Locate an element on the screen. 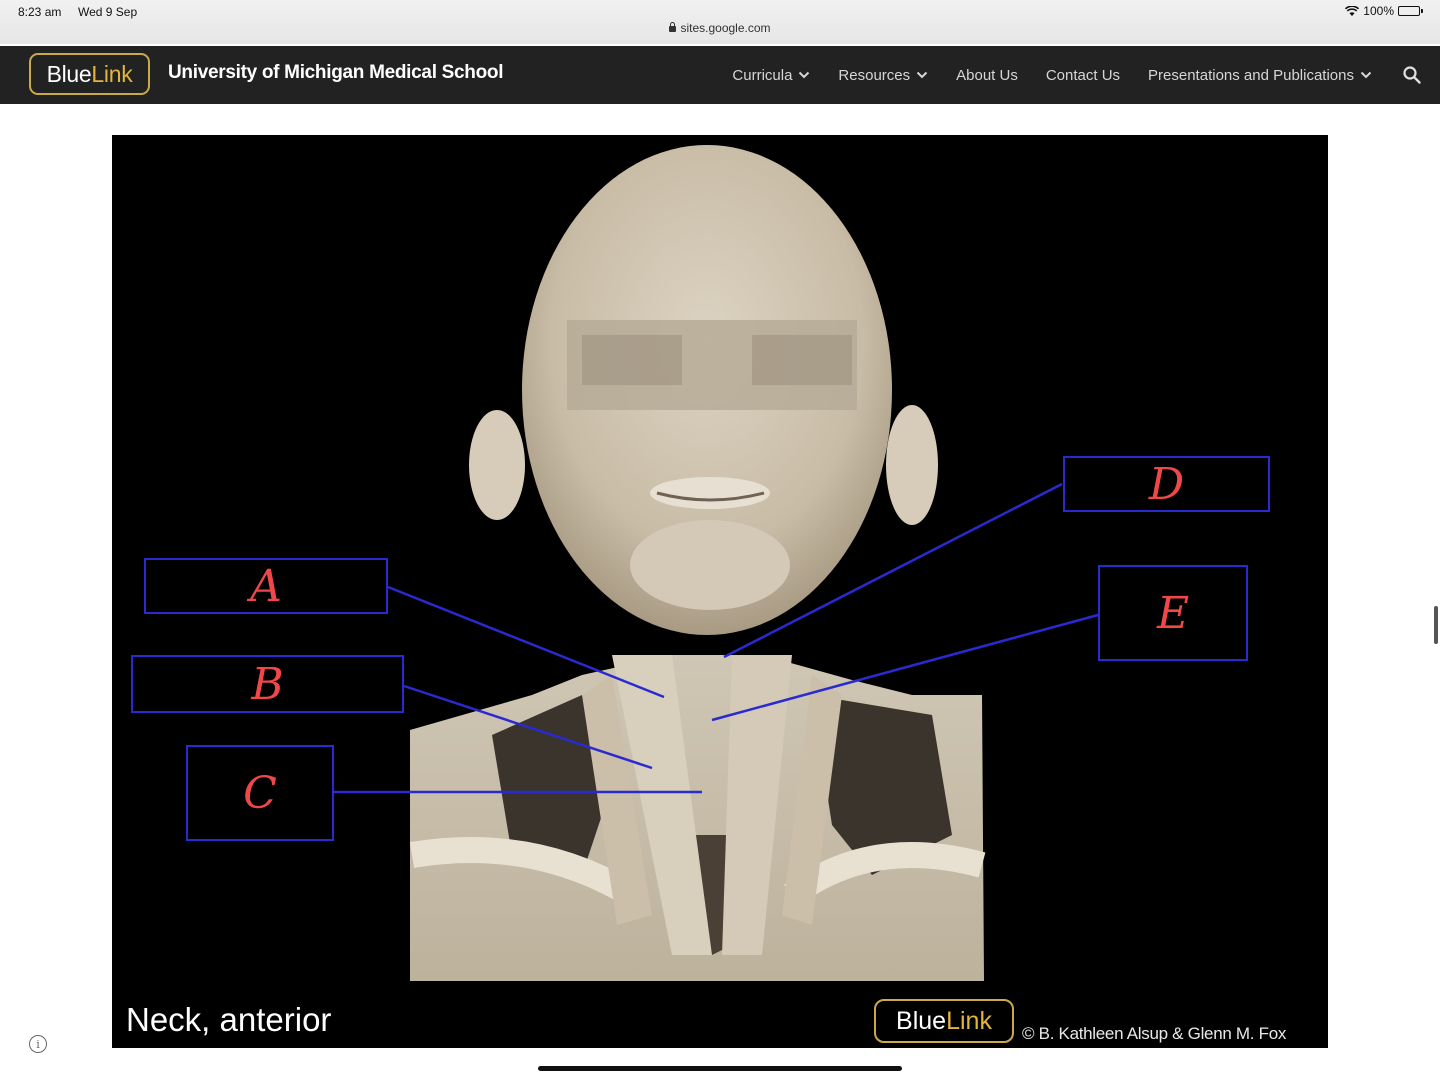 This screenshot has width=1440, height=1080. status-right: 100% is located at coordinates (1384, 11).